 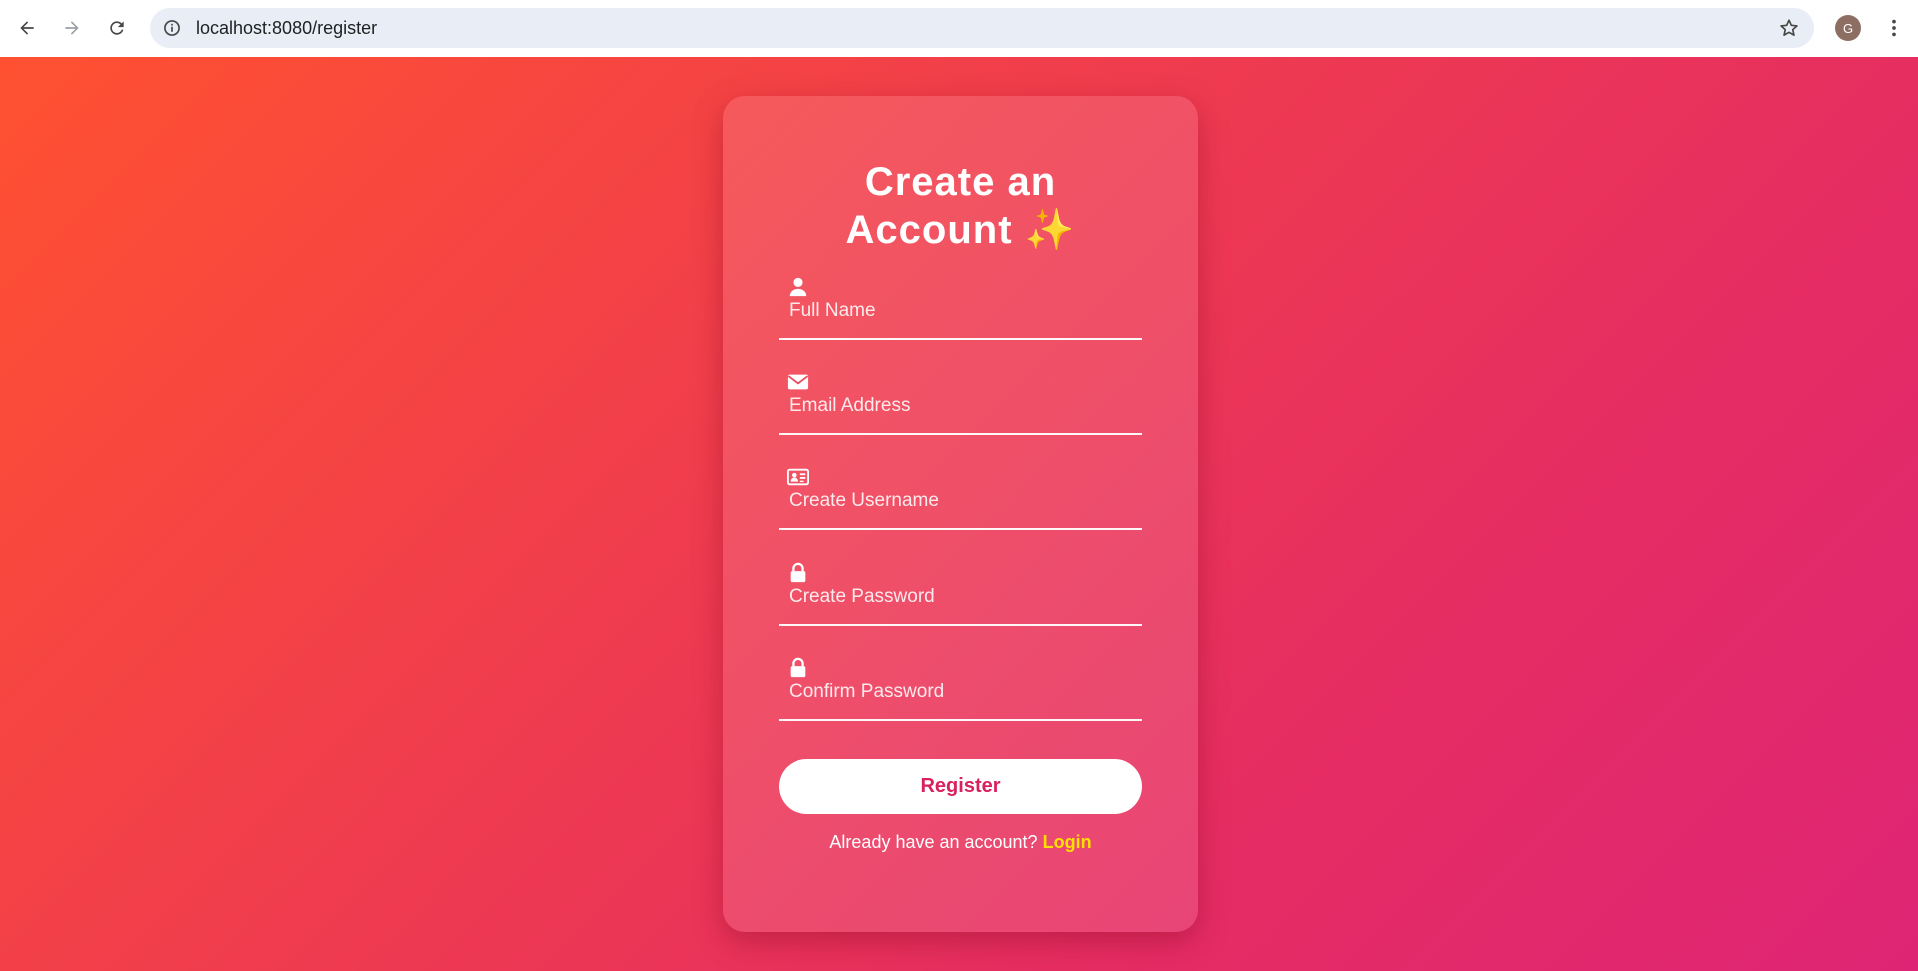 I want to click on profile-avatar: G, so click(x=1848, y=28).